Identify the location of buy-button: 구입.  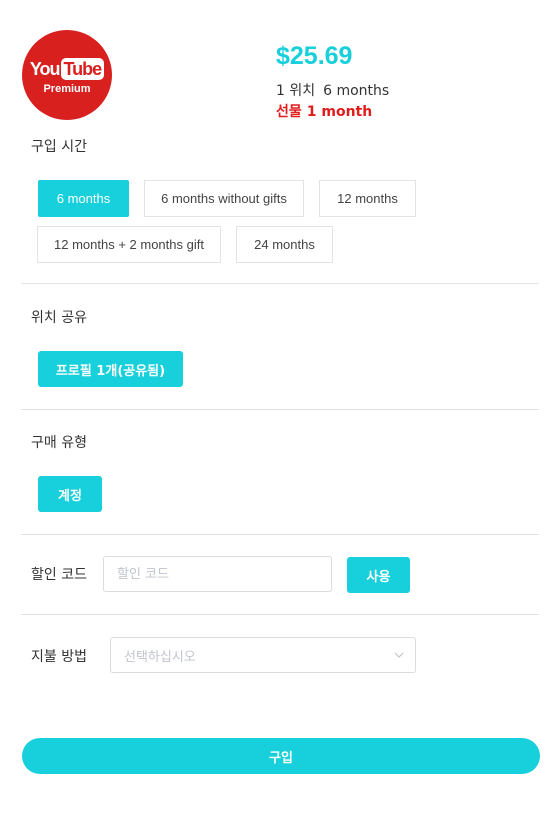
(281, 756).